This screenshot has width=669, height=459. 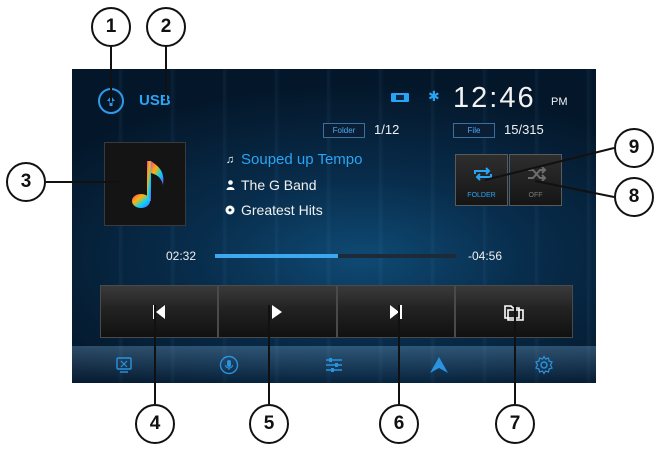 What do you see at coordinates (155, 100) in the screenshot?
I see `source-label: USB` at bounding box center [155, 100].